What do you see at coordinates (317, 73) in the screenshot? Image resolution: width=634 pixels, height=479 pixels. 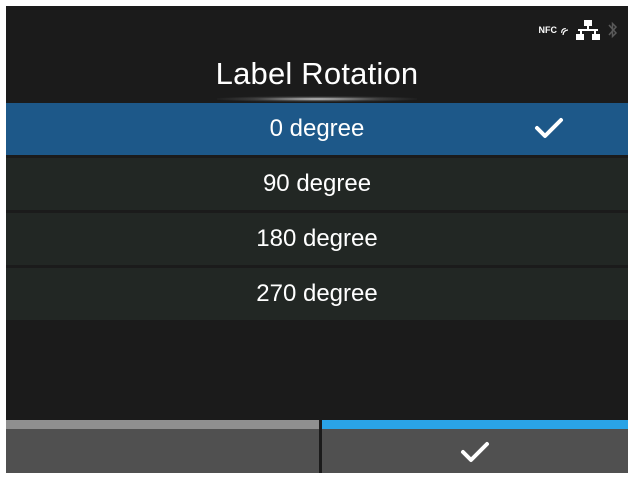 I see `page-title: Label Rotation` at bounding box center [317, 73].